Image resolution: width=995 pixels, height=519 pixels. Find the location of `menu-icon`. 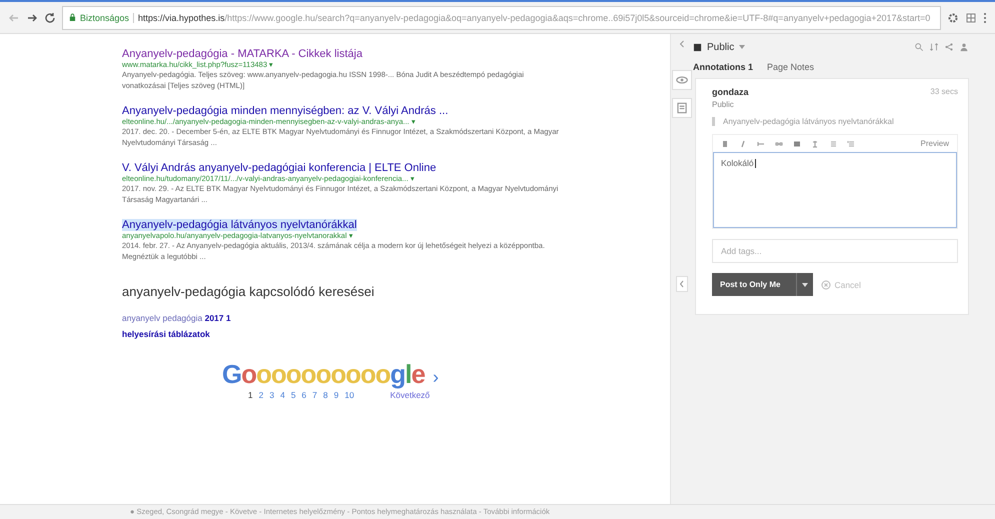

menu-icon is located at coordinates (985, 18).